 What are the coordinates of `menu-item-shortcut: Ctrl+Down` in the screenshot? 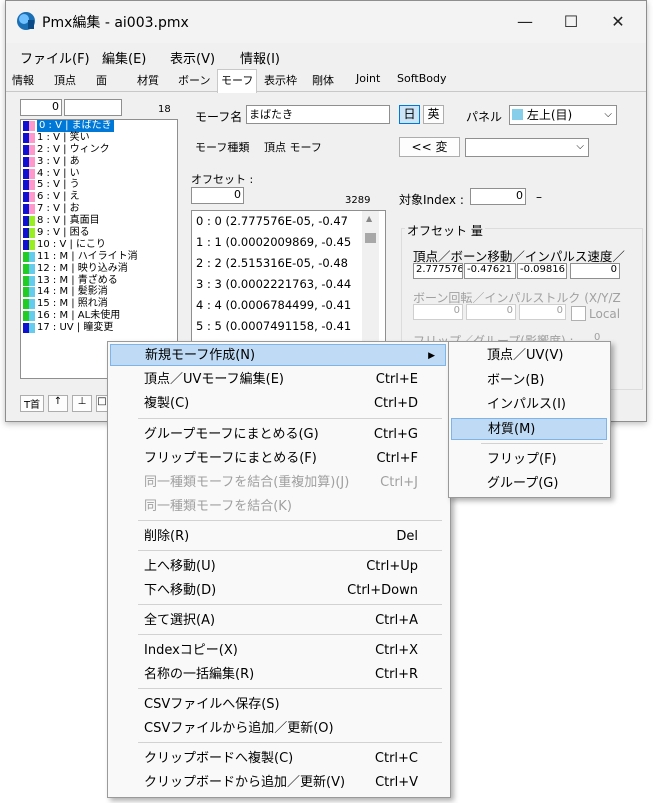 It's located at (382, 590).